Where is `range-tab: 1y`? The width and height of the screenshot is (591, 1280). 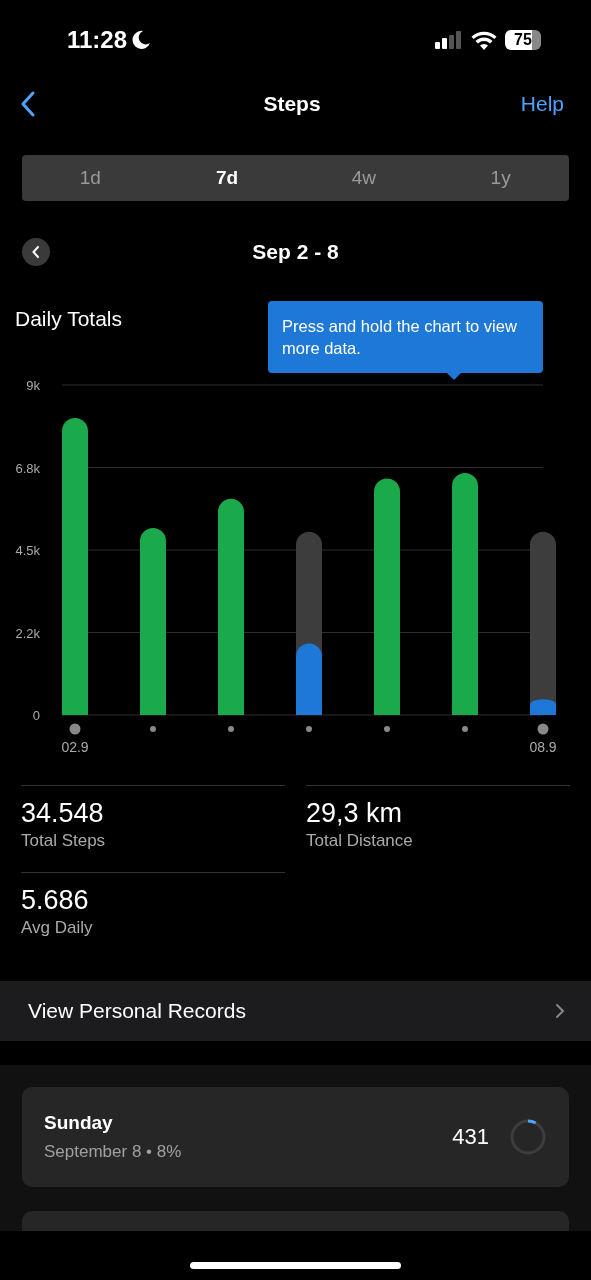 range-tab: 1y is located at coordinates (500, 178).